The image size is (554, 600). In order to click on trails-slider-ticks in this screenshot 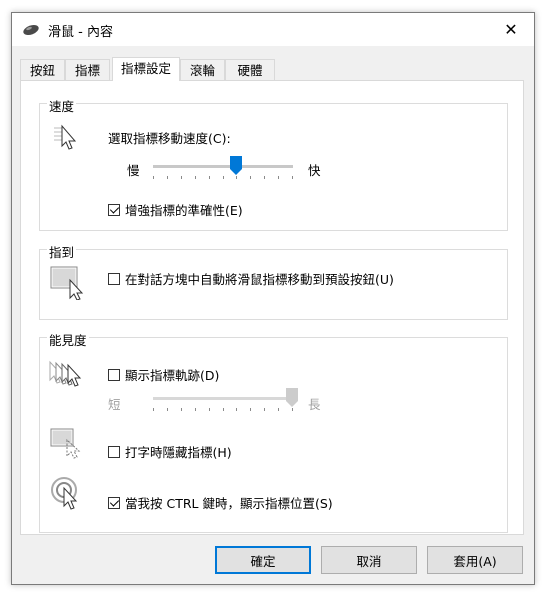, I will do `click(223, 410)`.